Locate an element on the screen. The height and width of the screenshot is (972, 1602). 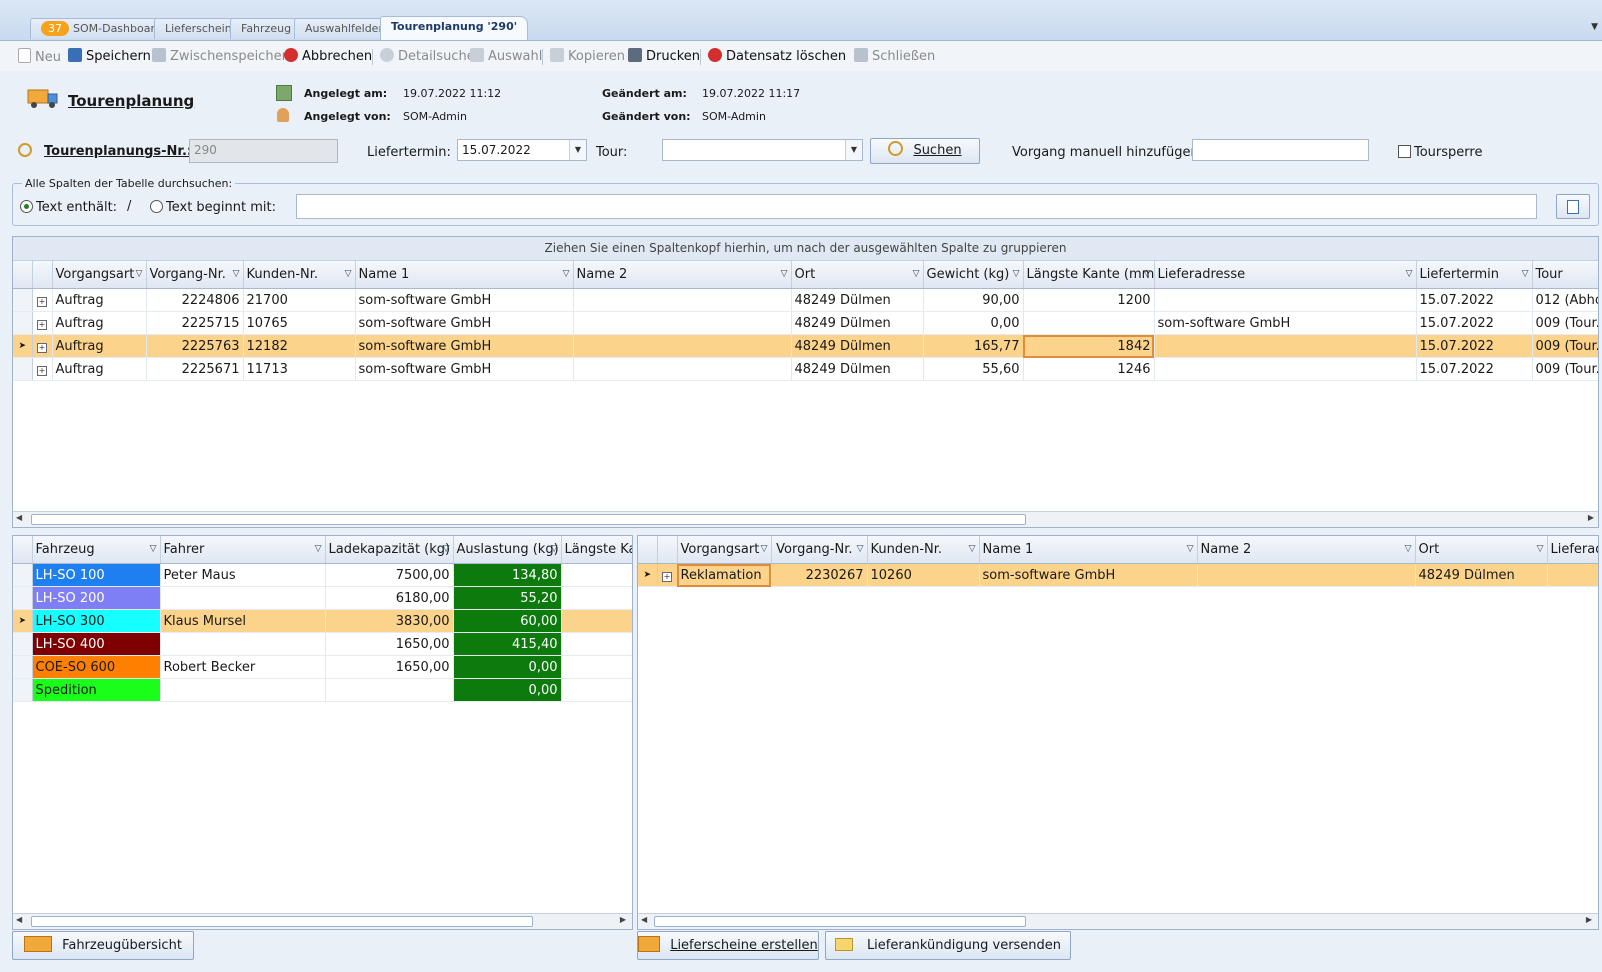
tab-fahrzeug: Fahrzeug is located at coordinates (266, 28).